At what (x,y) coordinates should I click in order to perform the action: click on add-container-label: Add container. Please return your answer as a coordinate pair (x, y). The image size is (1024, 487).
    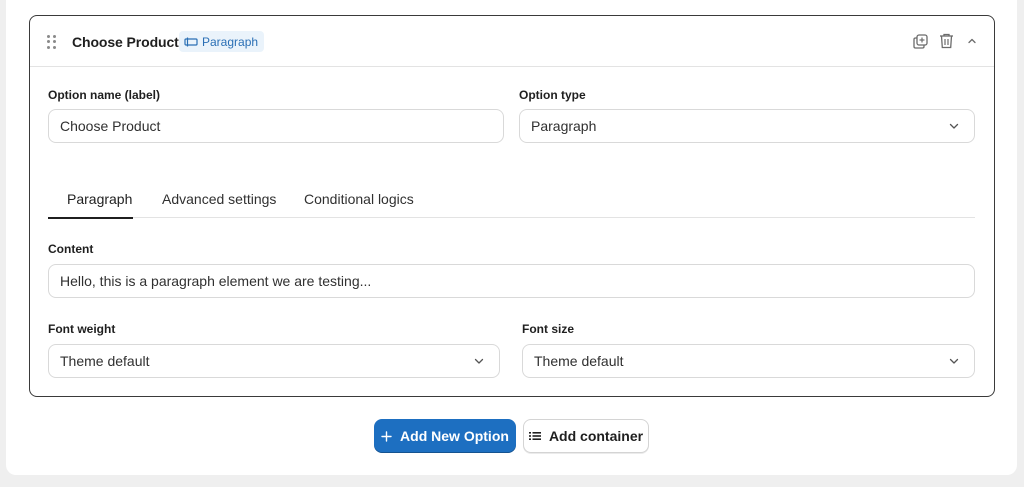
    Looking at the image, I should click on (596, 436).